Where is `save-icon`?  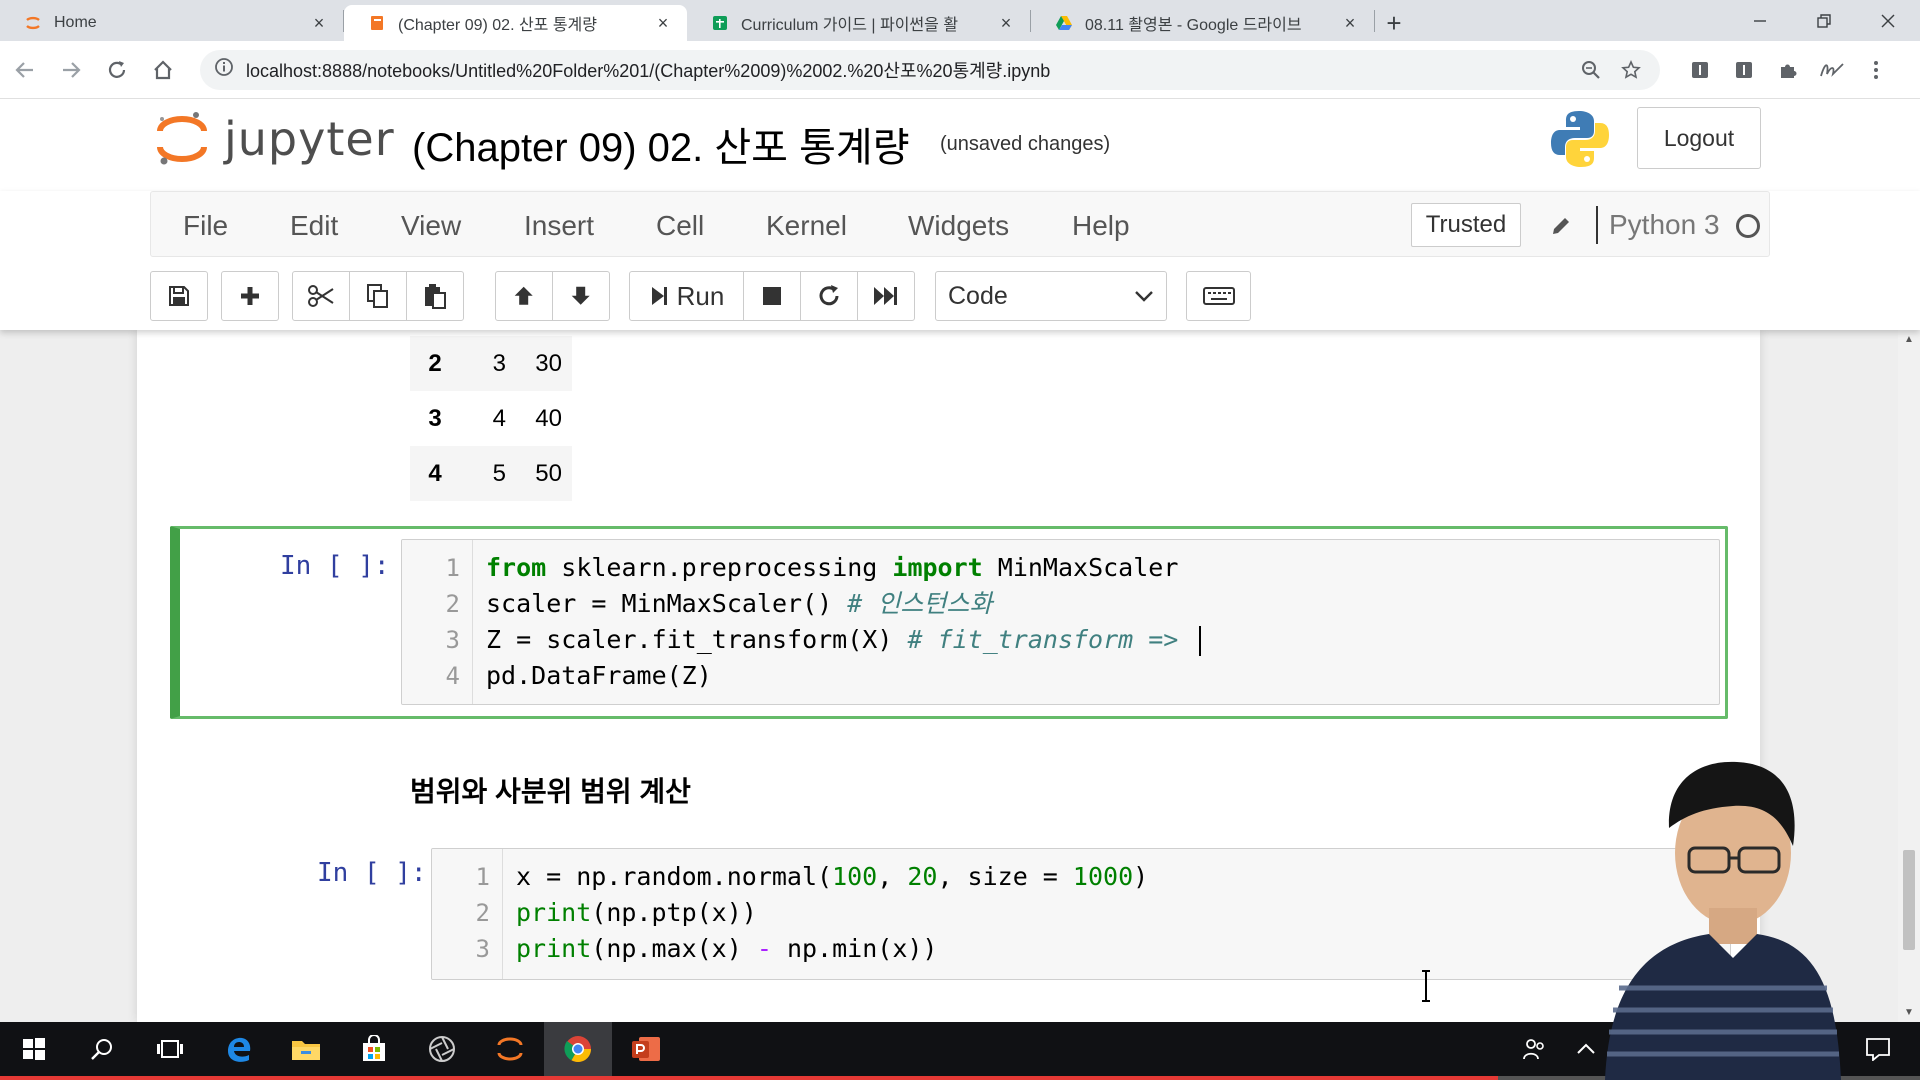
save-icon is located at coordinates (179, 296).